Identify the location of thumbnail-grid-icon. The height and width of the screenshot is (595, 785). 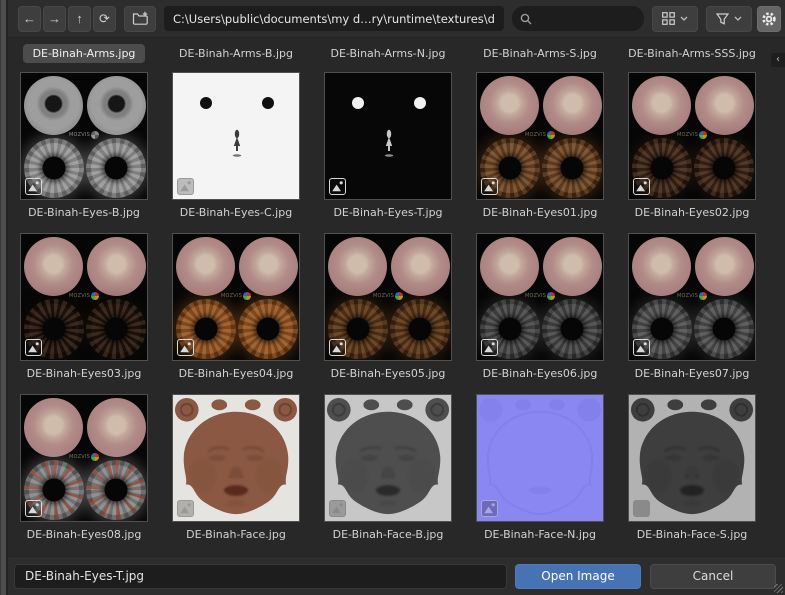
(668, 18).